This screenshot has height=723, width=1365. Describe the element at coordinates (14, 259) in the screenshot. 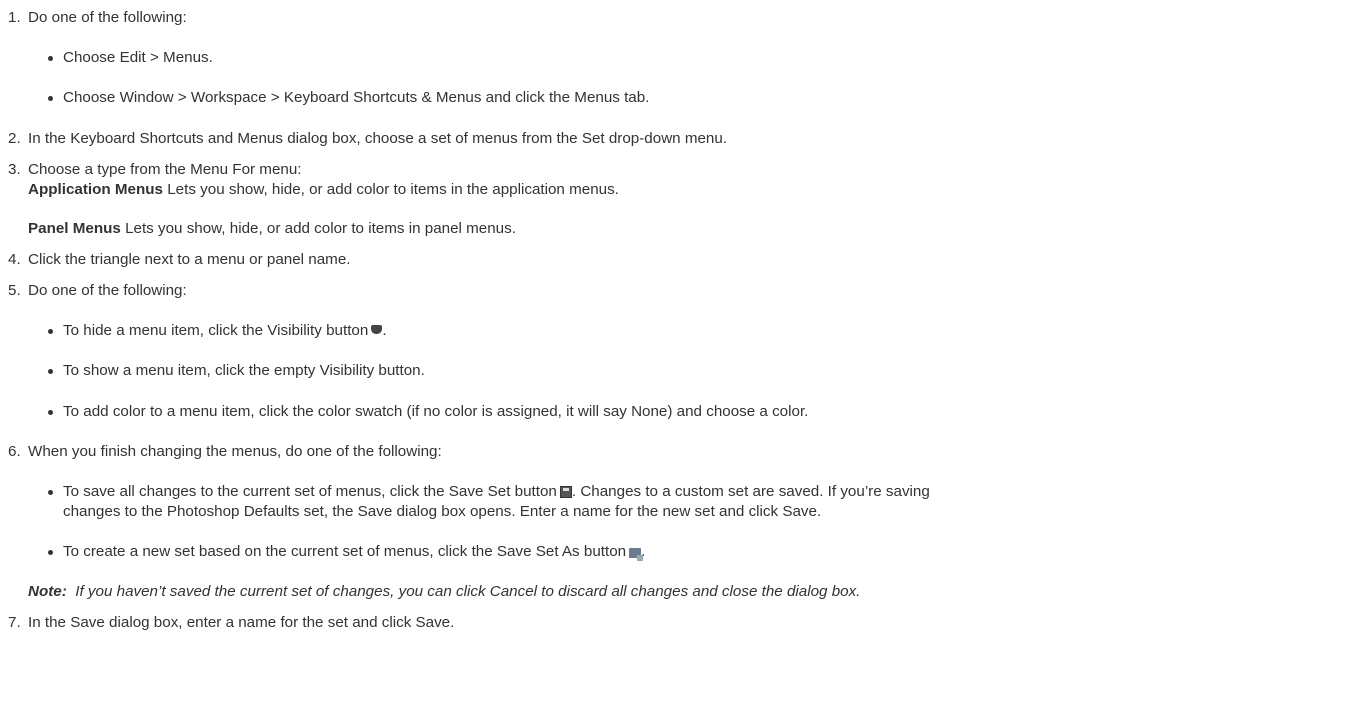

I see `step-number: 4.` at that location.